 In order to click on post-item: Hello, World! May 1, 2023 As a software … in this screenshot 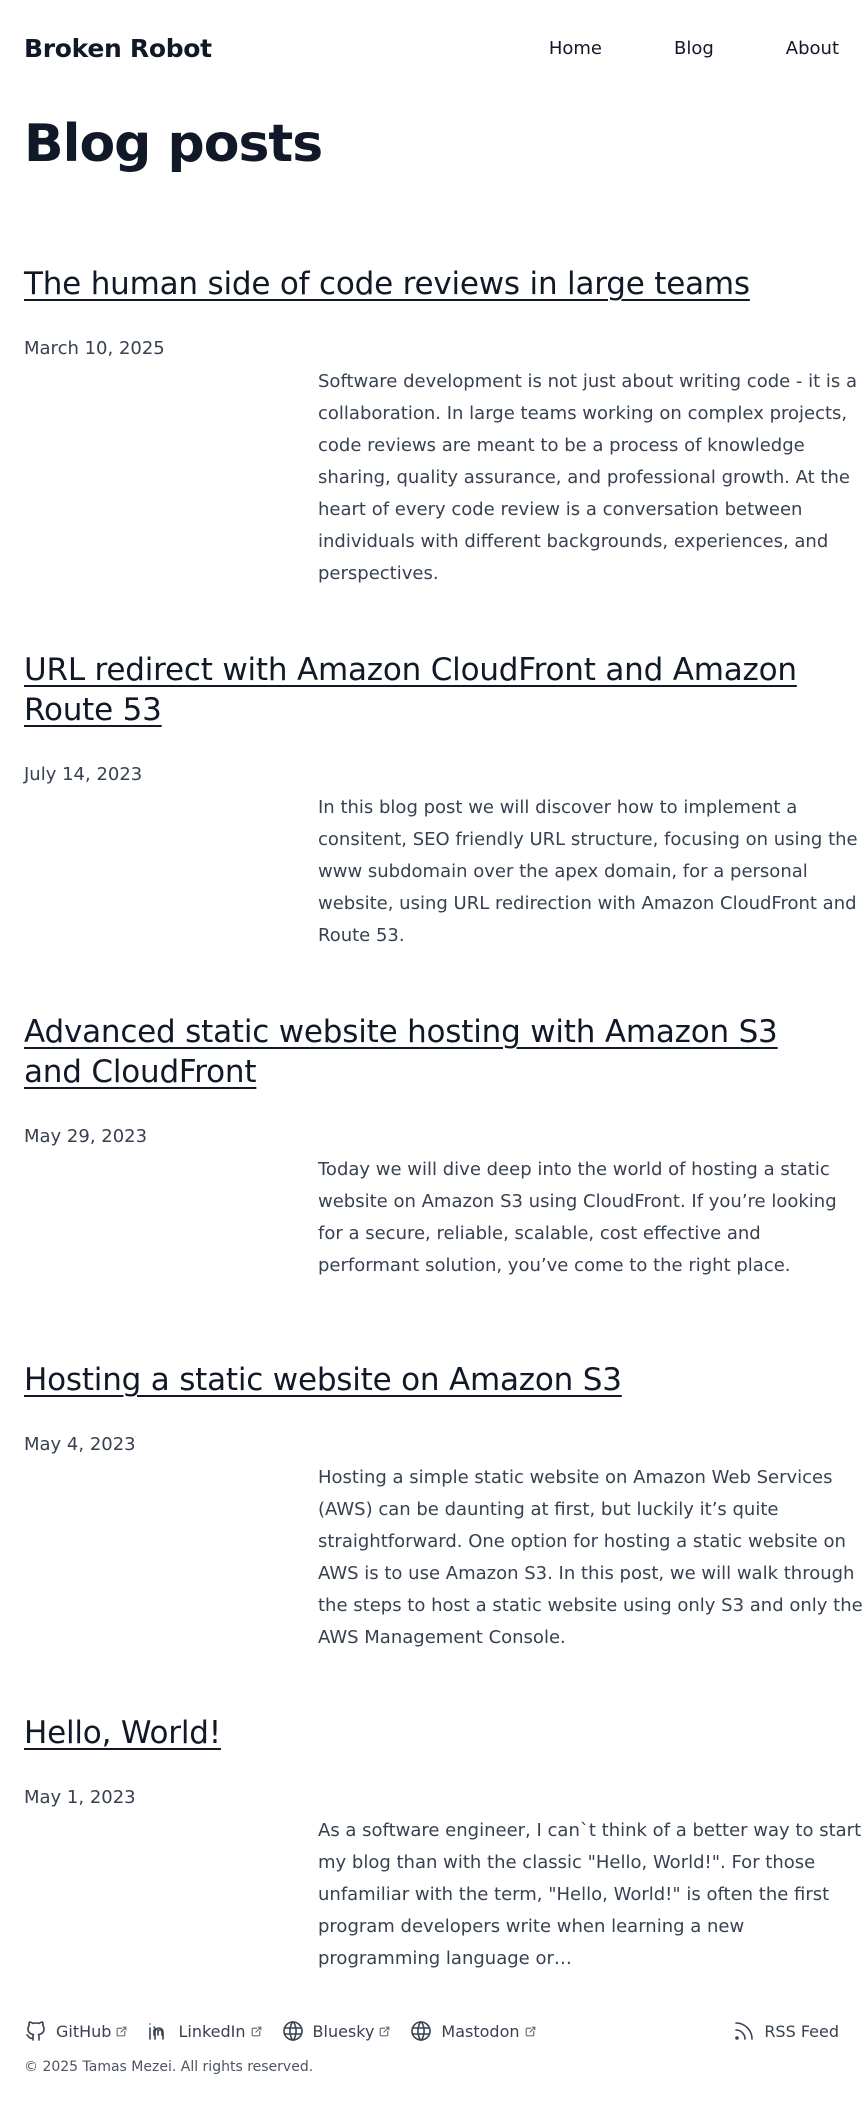, I will do `click(442, 1841)`.